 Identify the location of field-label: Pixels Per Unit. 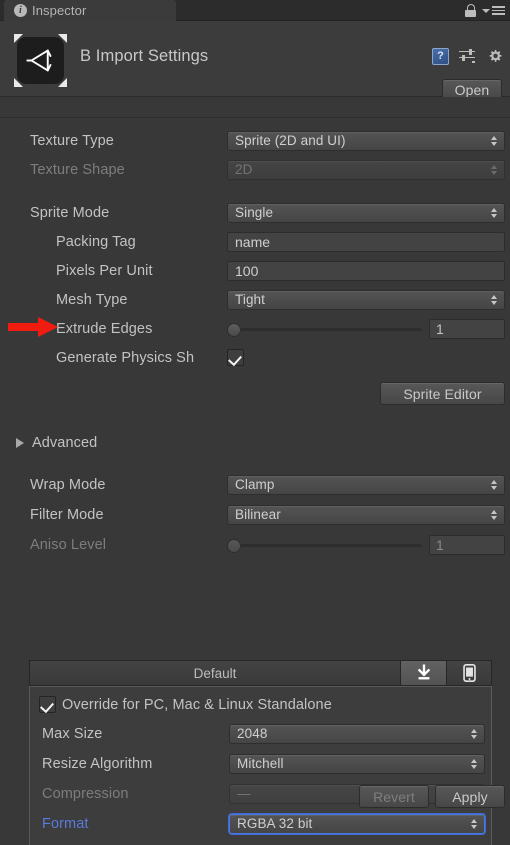
(104, 271).